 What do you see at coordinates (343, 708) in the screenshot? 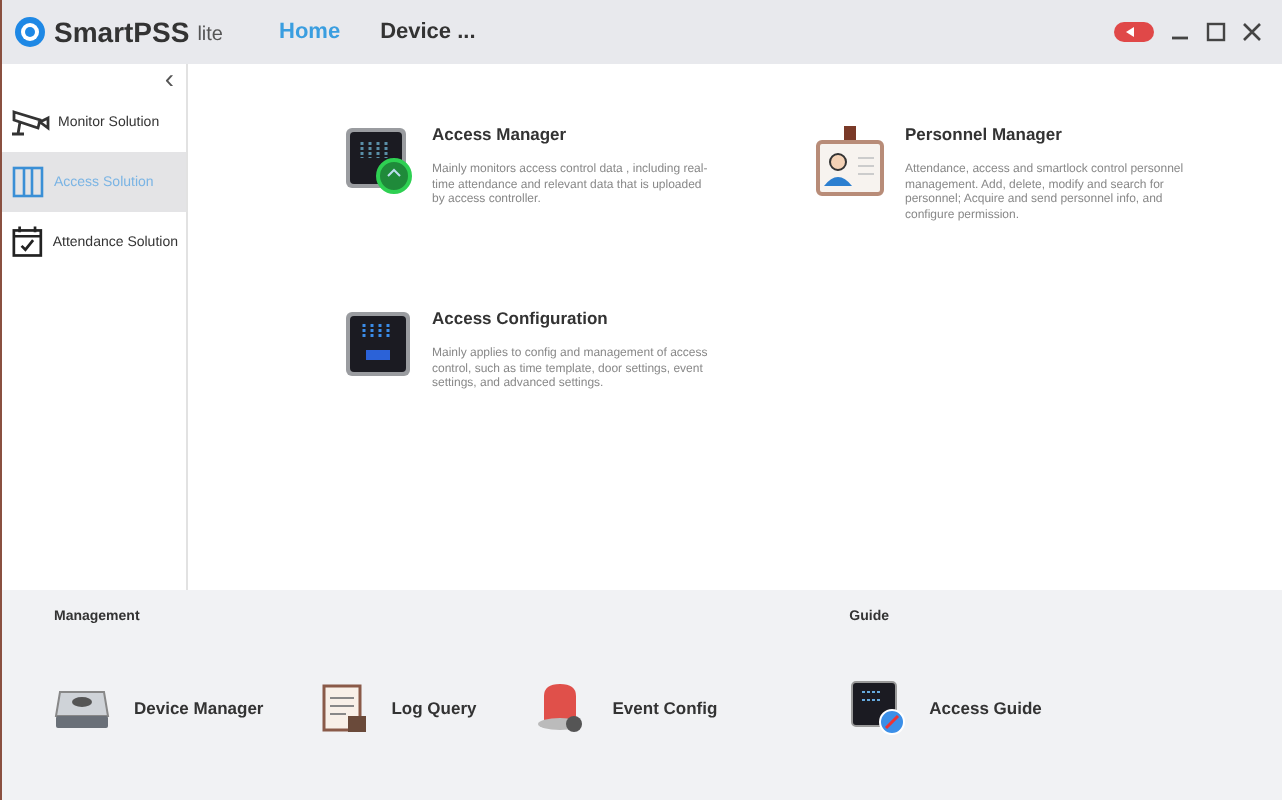
I see `notepad-icon` at bounding box center [343, 708].